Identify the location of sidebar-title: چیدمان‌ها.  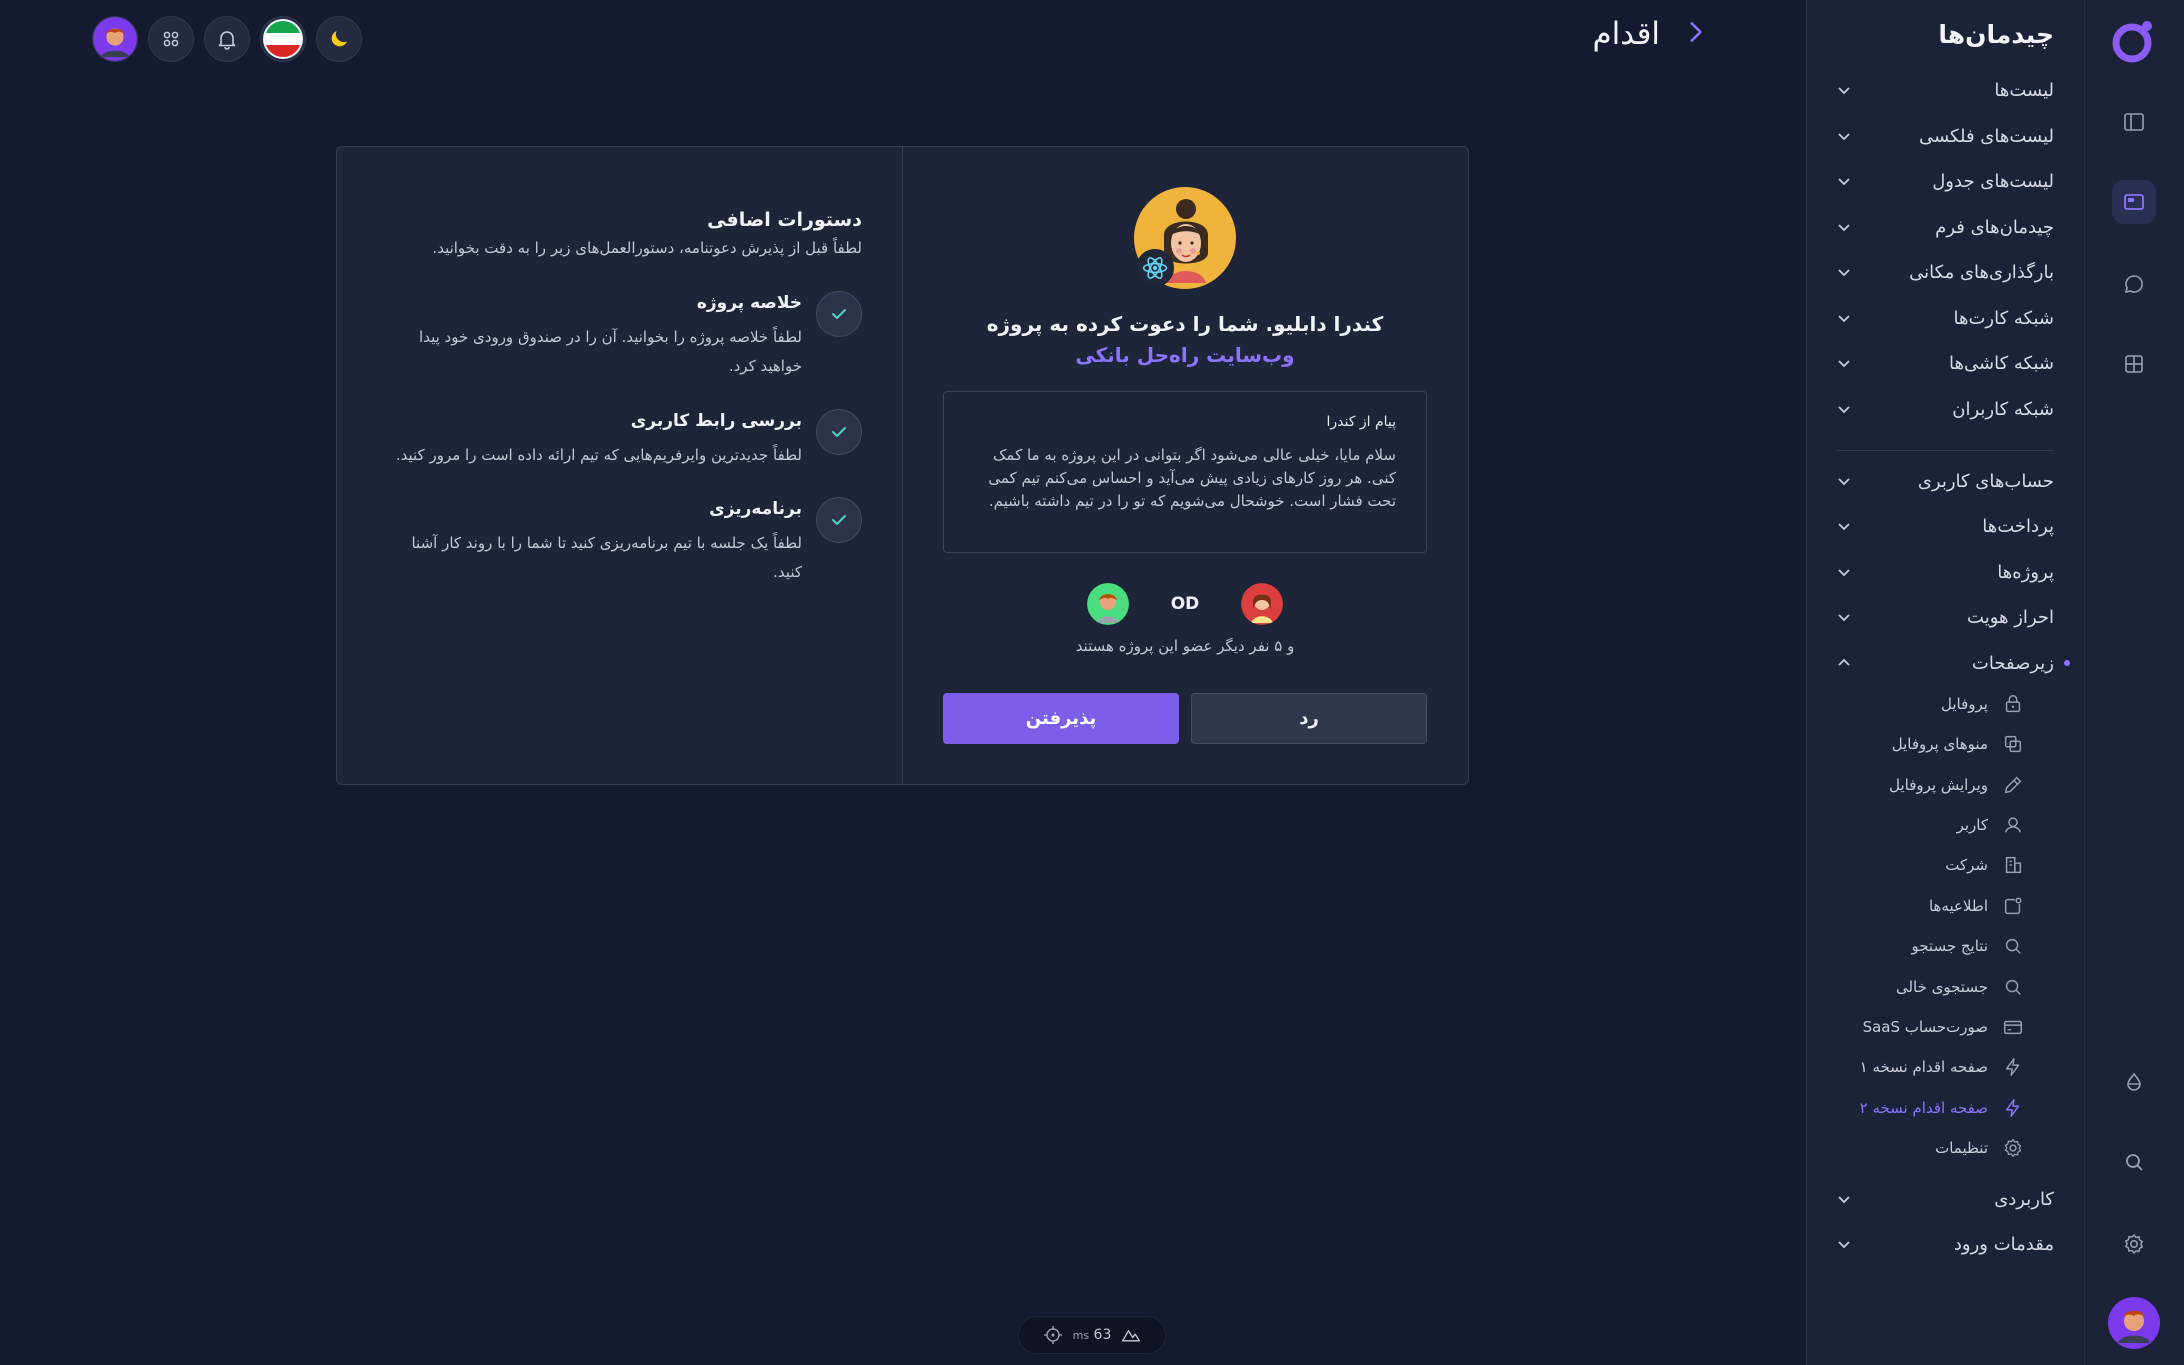
(1996, 34).